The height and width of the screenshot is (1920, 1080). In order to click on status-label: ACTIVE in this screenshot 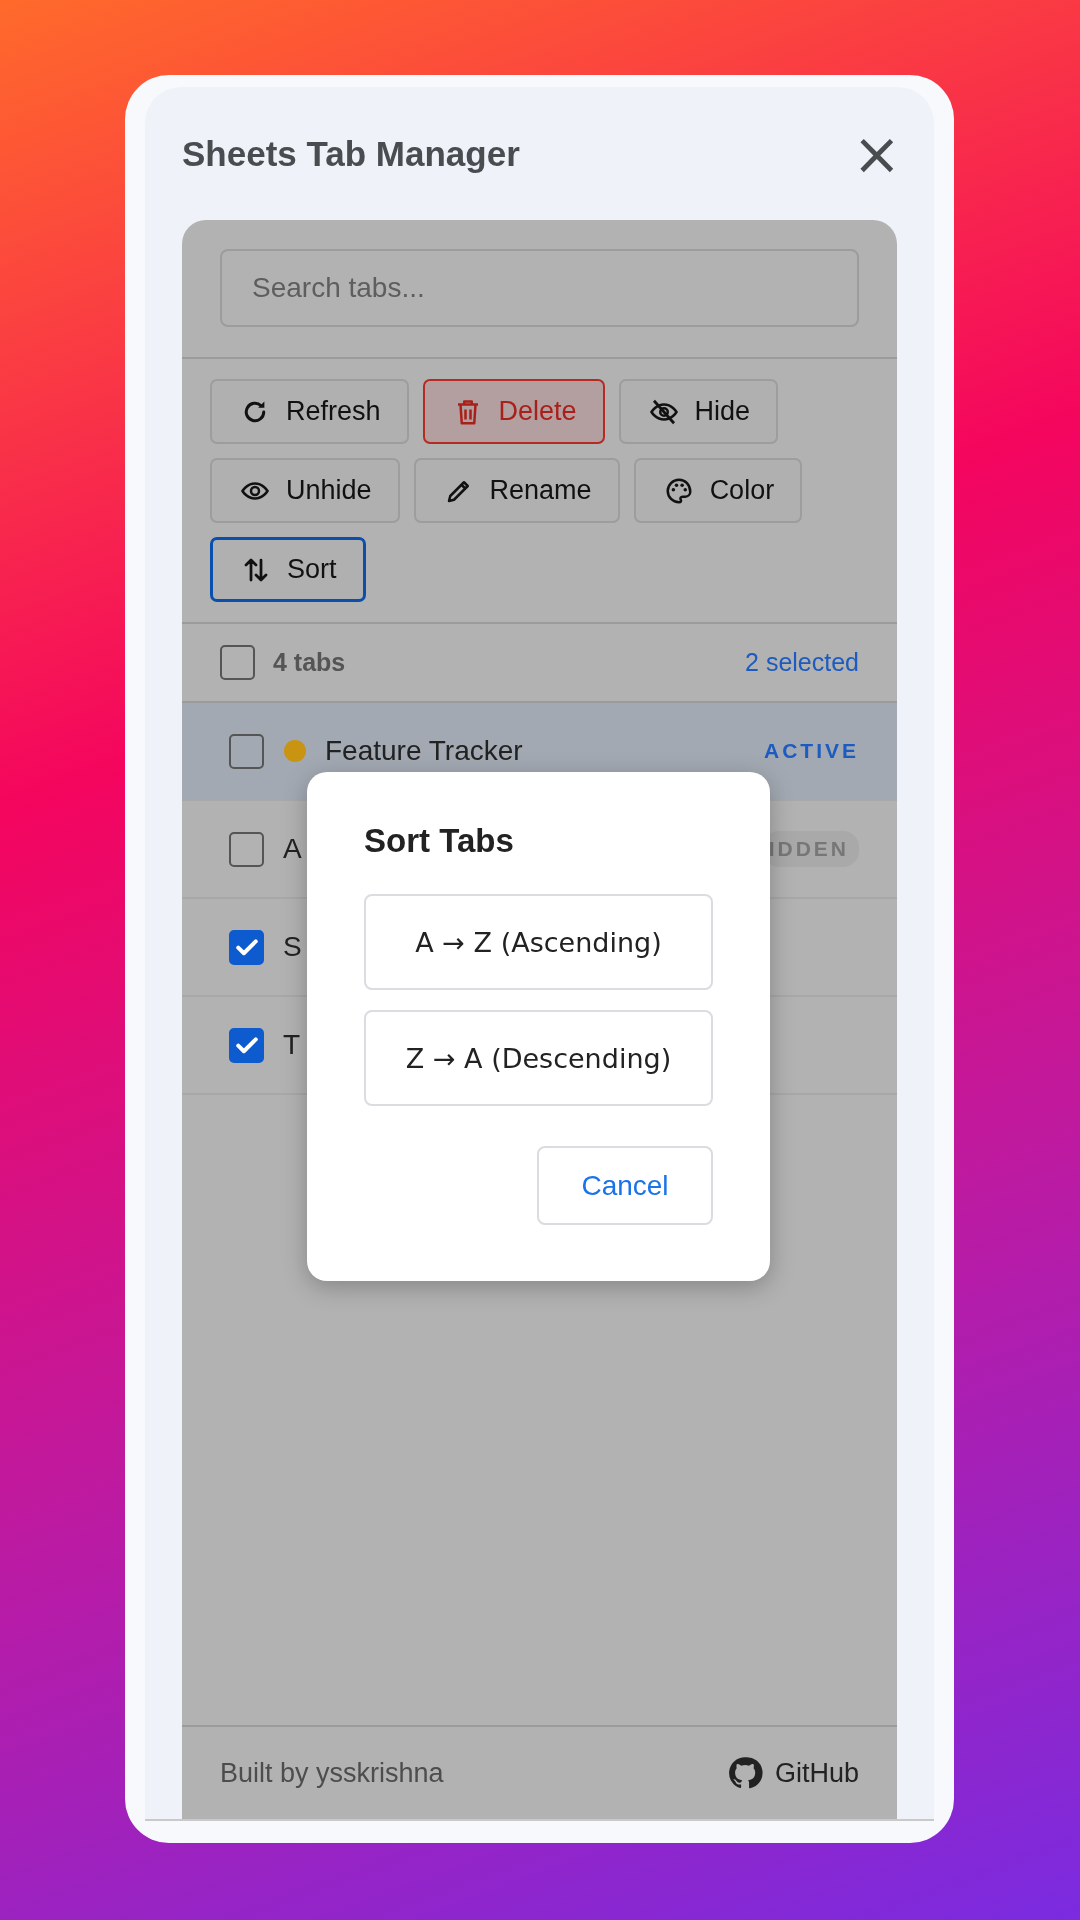, I will do `click(811, 751)`.